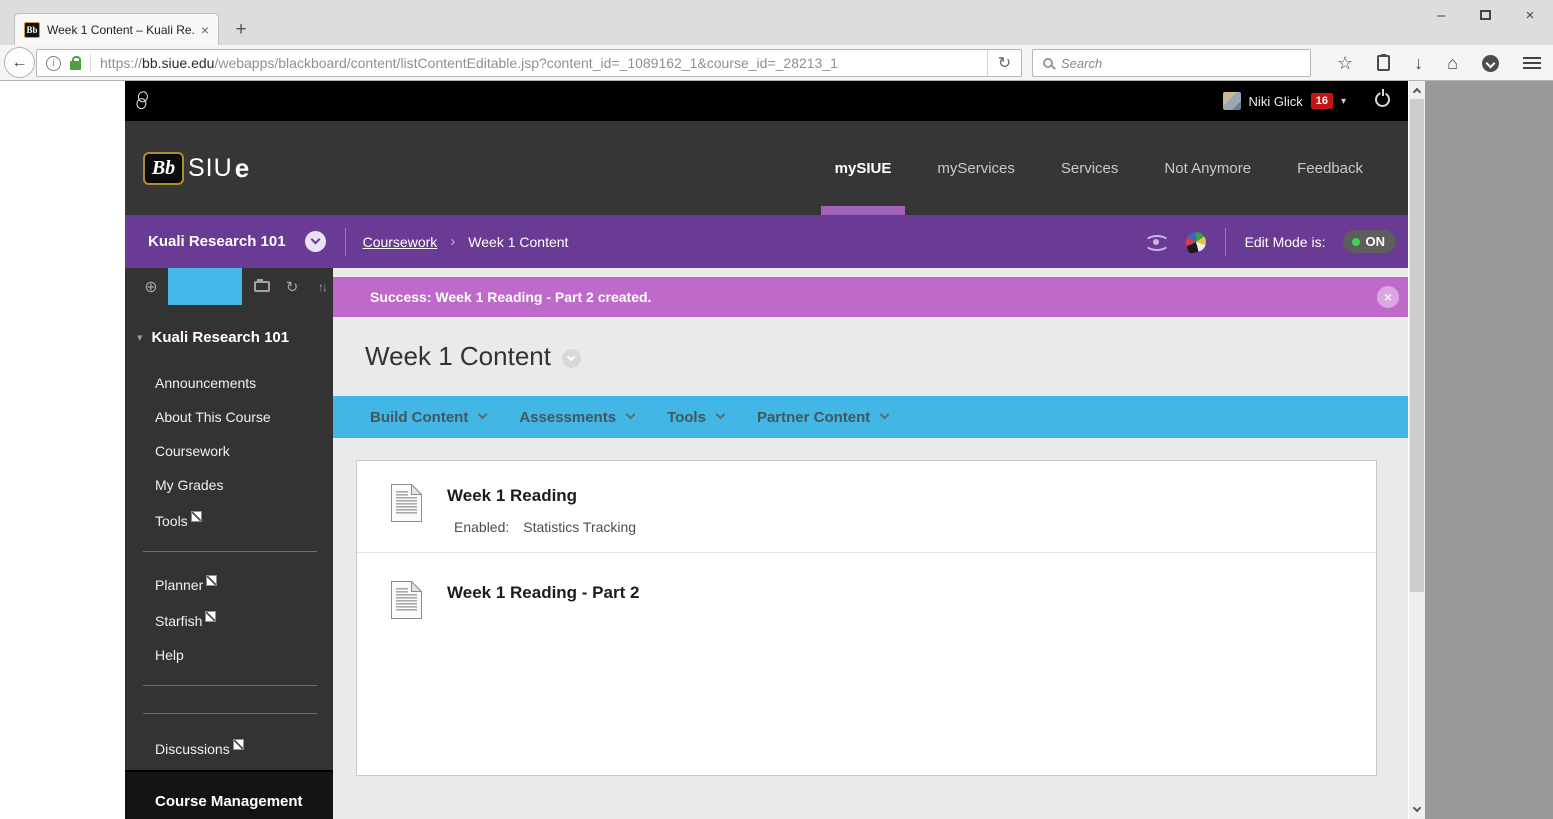  I want to click on browser-toolbar-icons: ☆ ↓ ⌂, so click(1439, 63).